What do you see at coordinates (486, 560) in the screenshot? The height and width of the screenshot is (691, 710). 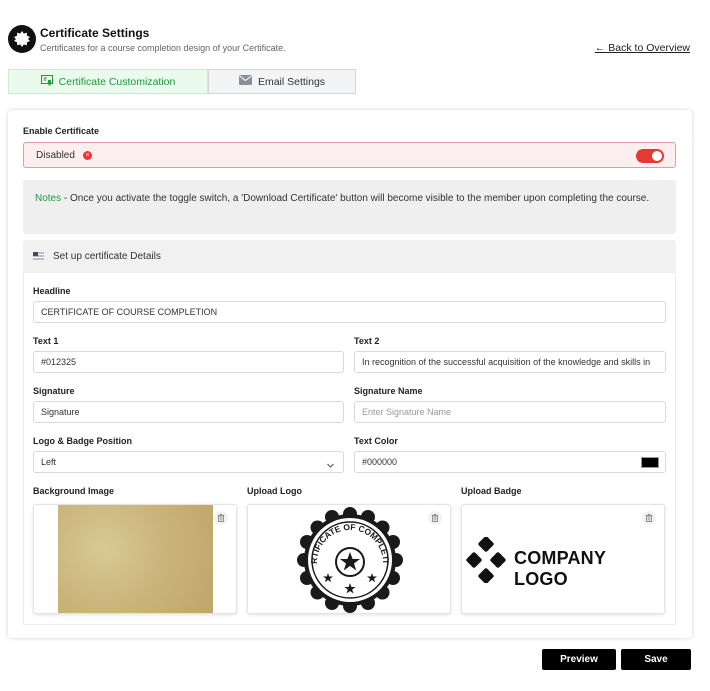 I see `company-logo-diamonds-icon` at bounding box center [486, 560].